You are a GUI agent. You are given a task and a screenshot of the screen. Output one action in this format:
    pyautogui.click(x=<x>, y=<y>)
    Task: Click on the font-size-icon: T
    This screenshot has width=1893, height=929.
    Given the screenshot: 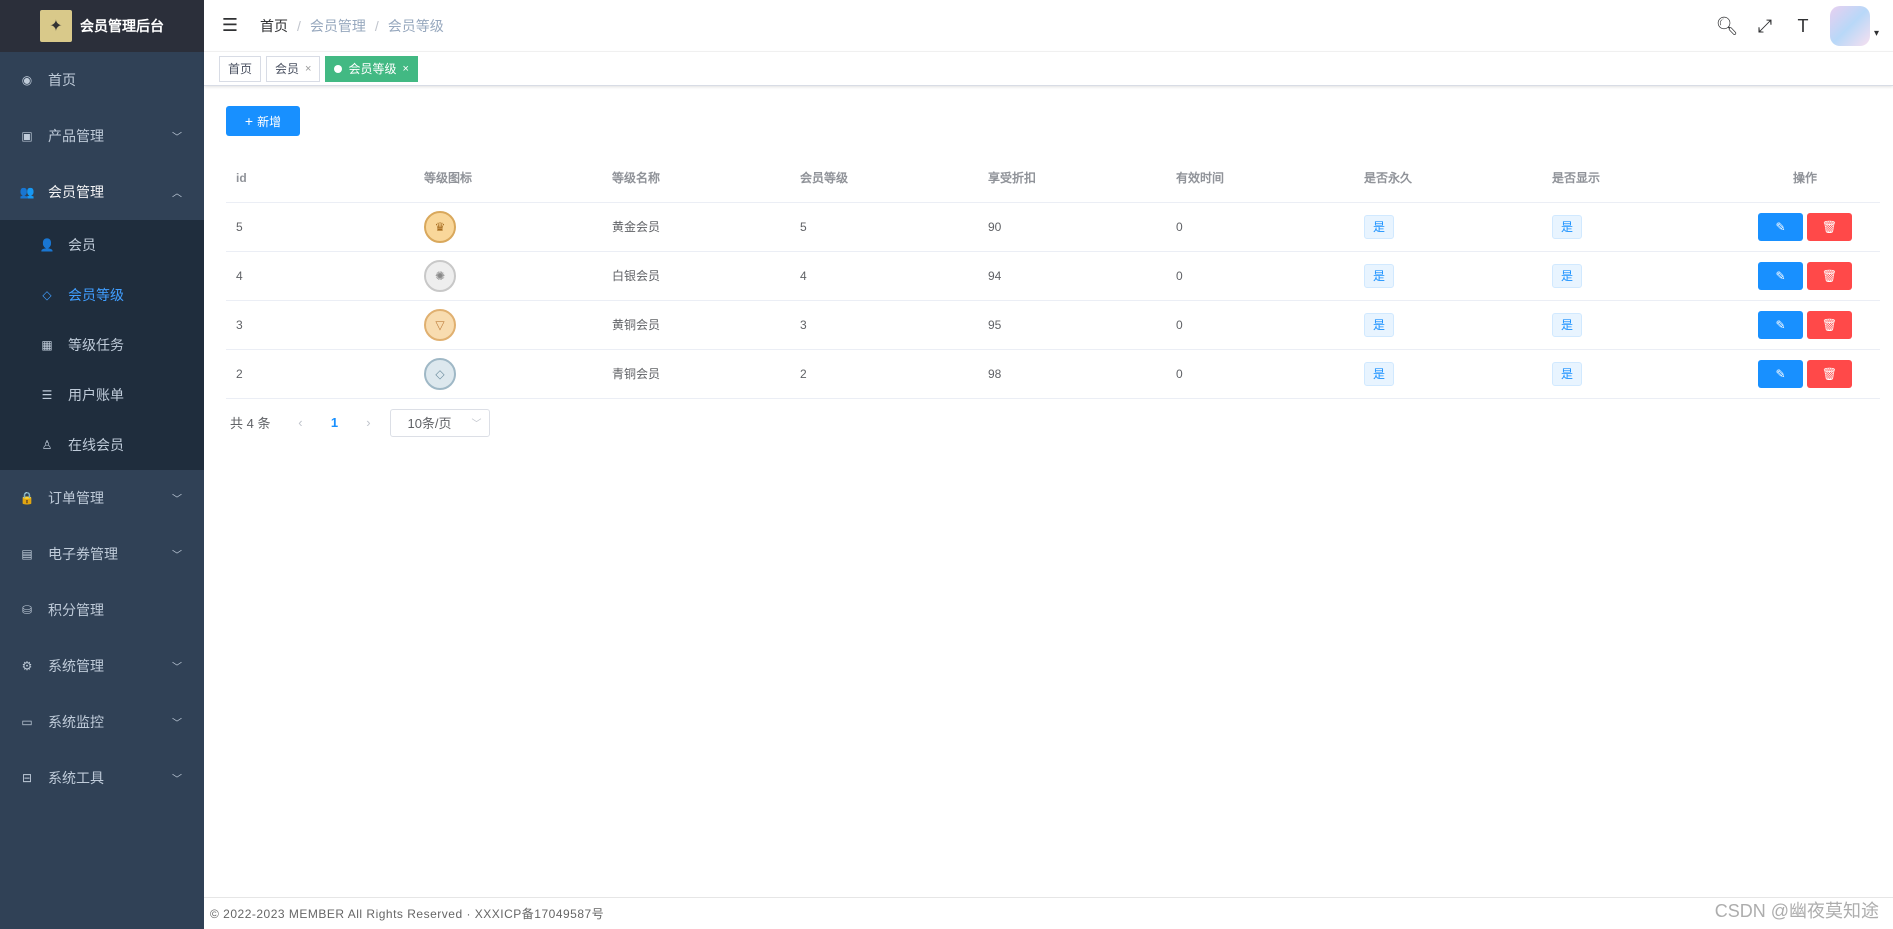 What is the action you would take?
    pyautogui.click(x=1803, y=26)
    